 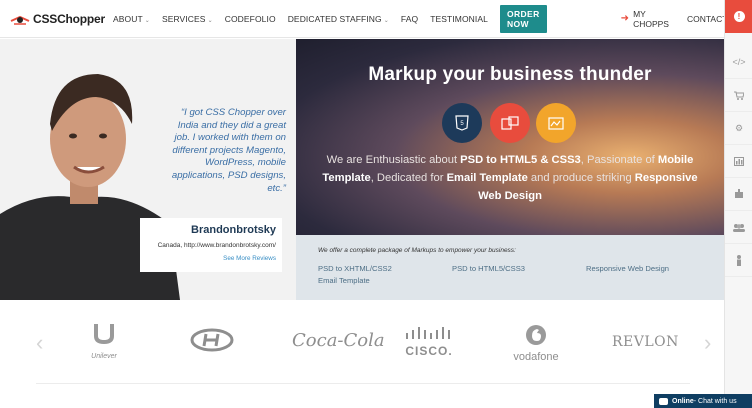 I want to click on cisco-logo: CISCO., so click(x=429, y=342).